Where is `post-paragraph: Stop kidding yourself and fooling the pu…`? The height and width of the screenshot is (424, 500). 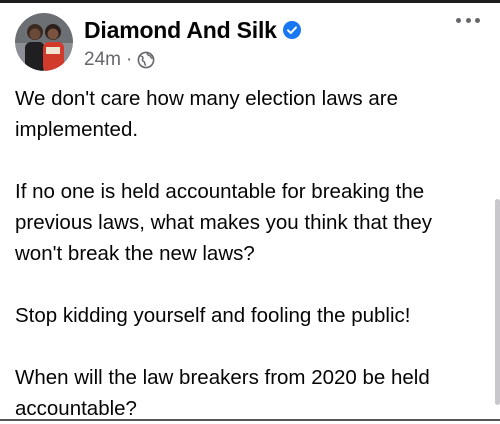
post-paragraph: Stop kidding yourself and fooling the pu… is located at coordinates (213, 315).